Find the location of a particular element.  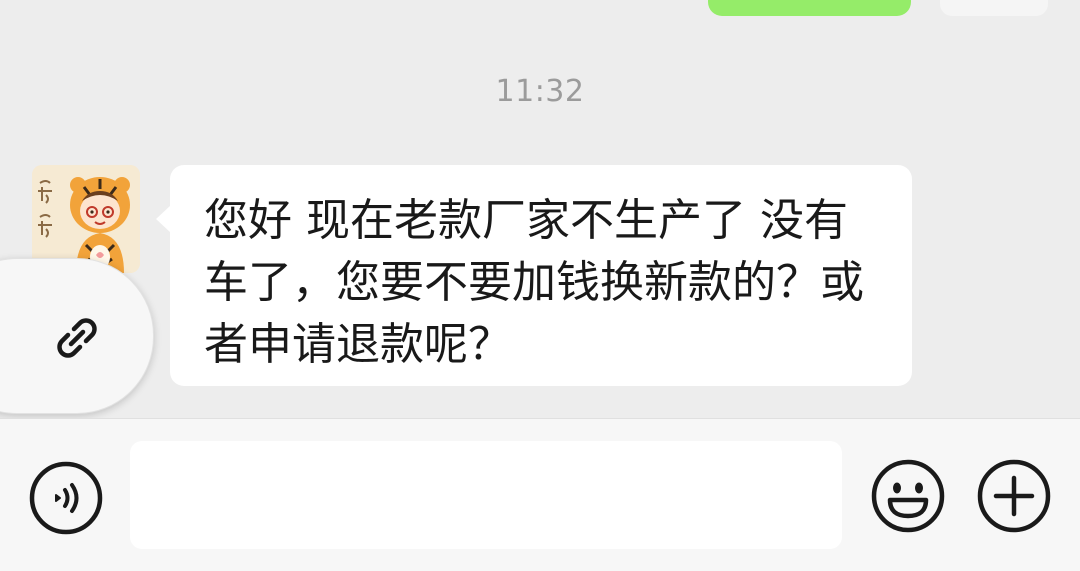

tiger-costume-avatar-icon is located at coordinates (86, 219).